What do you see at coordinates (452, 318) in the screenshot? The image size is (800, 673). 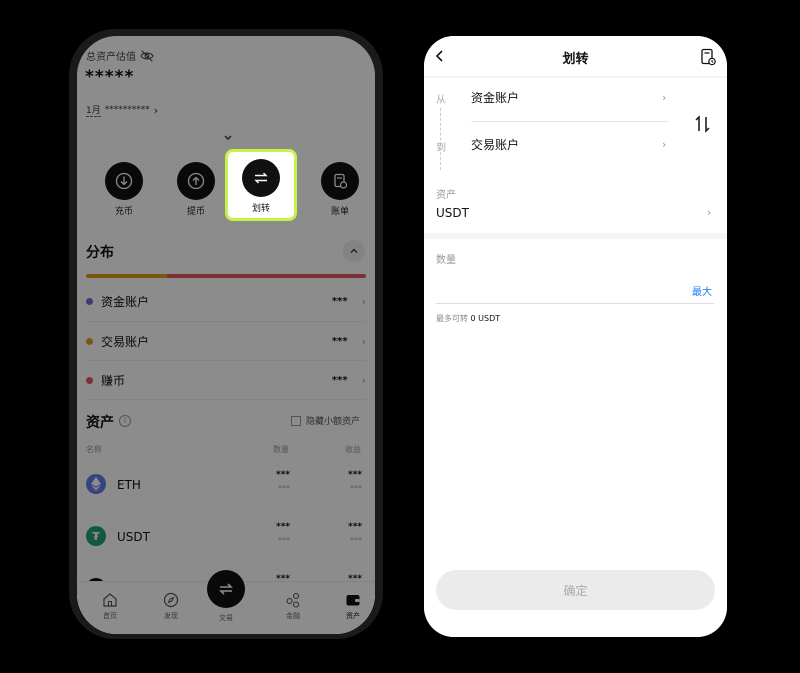 I see `max-transferable-label: 最多可转` at bounding box center [452, 318].